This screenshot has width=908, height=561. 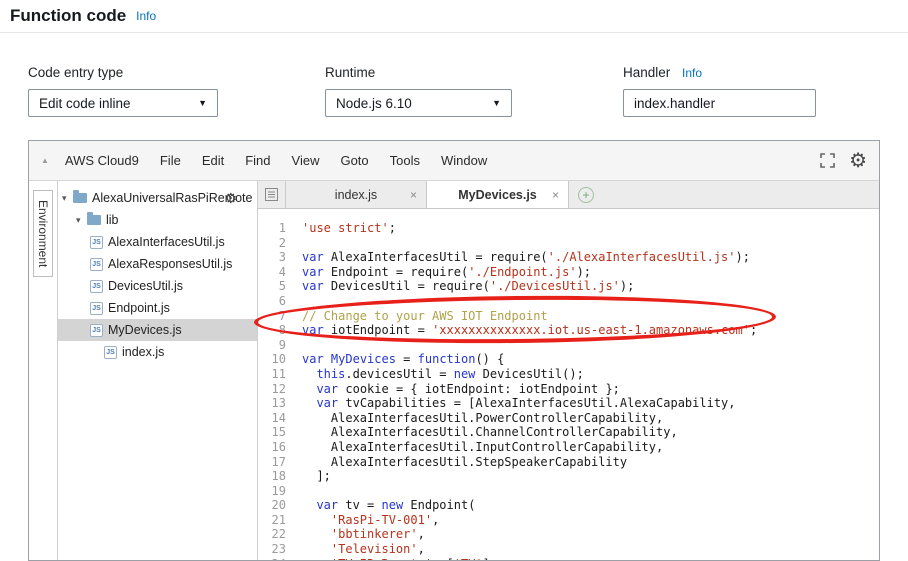 What do you see at coordinates (278, 403) in the screenshot?
I see `line-number: 13` at bounding box center [278, 403].